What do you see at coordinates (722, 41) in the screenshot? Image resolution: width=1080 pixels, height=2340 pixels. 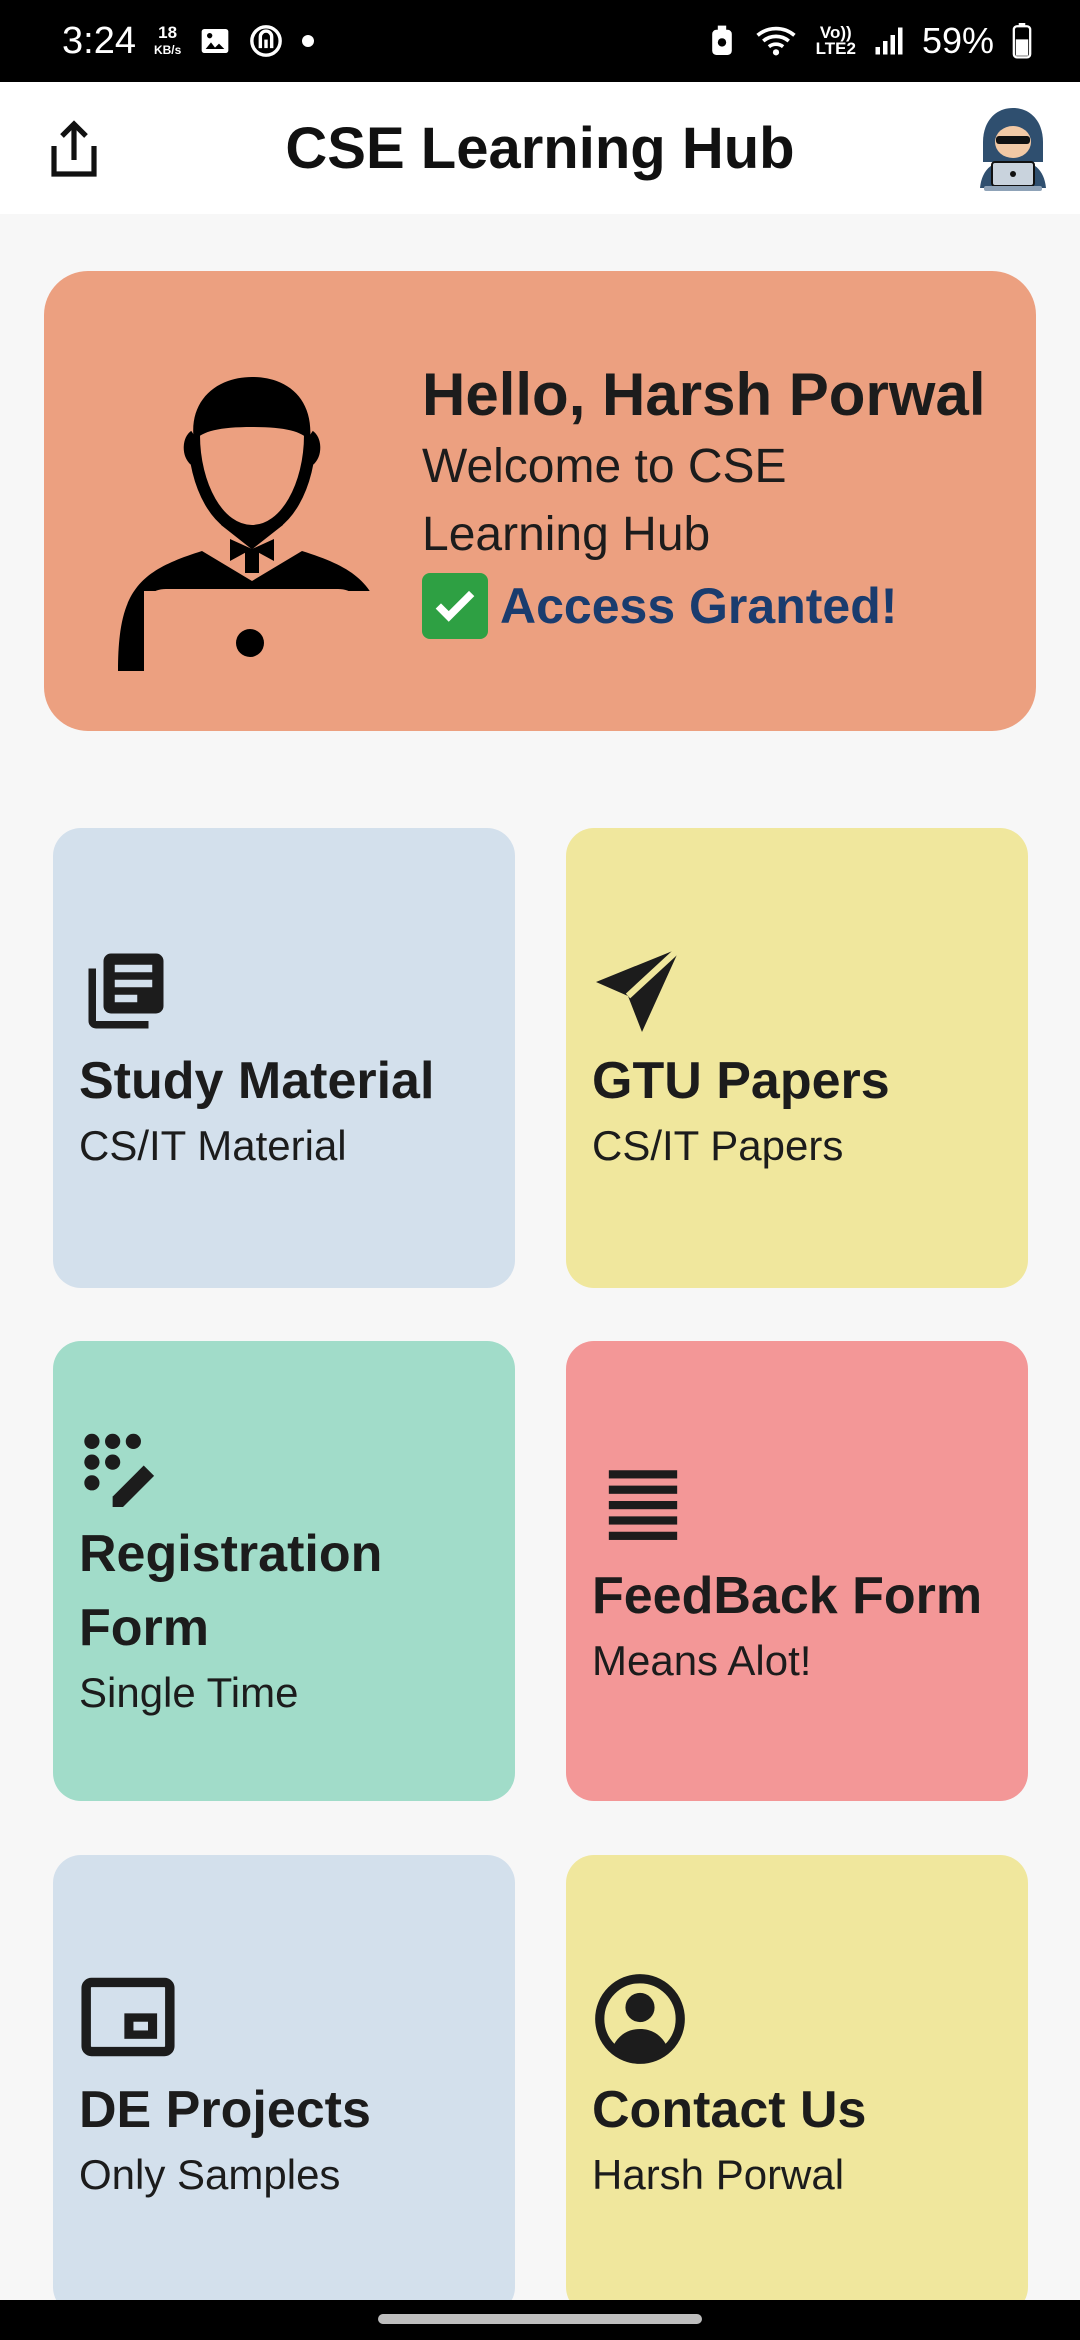 I see `cleaner-icon` at bounding box center [722, 41].